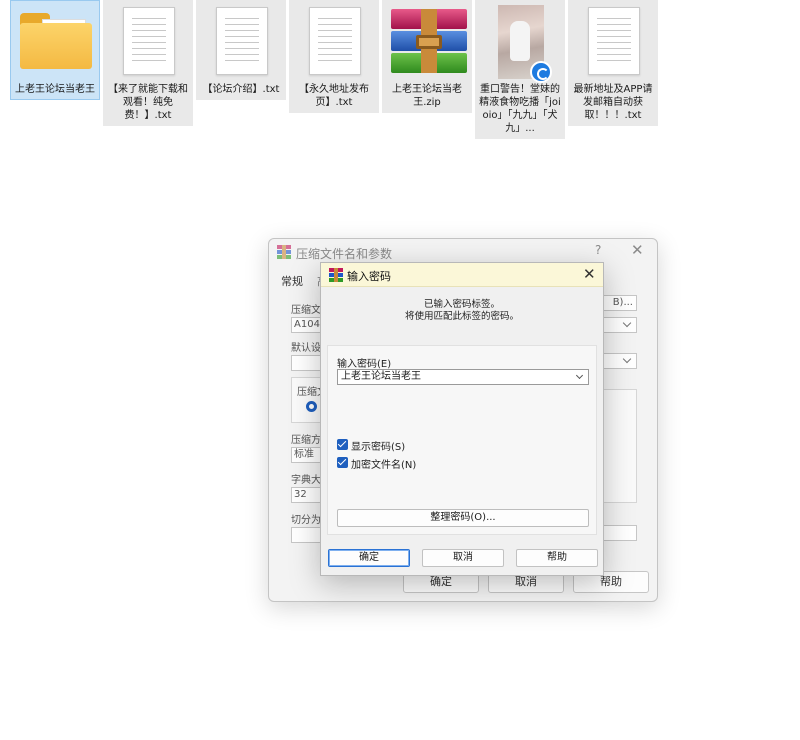 Image resolution: width=800 pixels, height=740 pixels. What do you see at coordinates (334, 96) in the screenshot?
I see `file-label: 【永久地址发布页】.txt` at bounding box center [334, 96].